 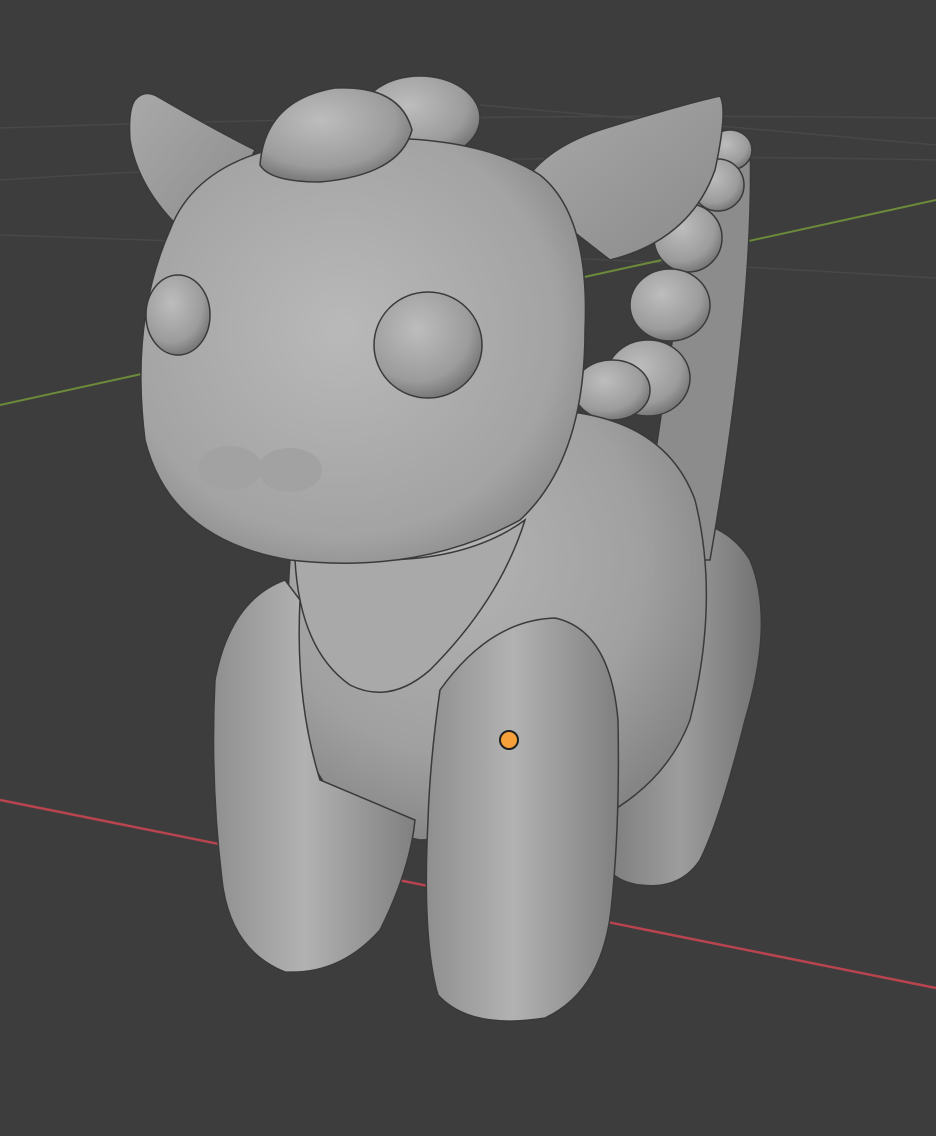 I want to click on object-origin-marker, so click(x=509, y=740).